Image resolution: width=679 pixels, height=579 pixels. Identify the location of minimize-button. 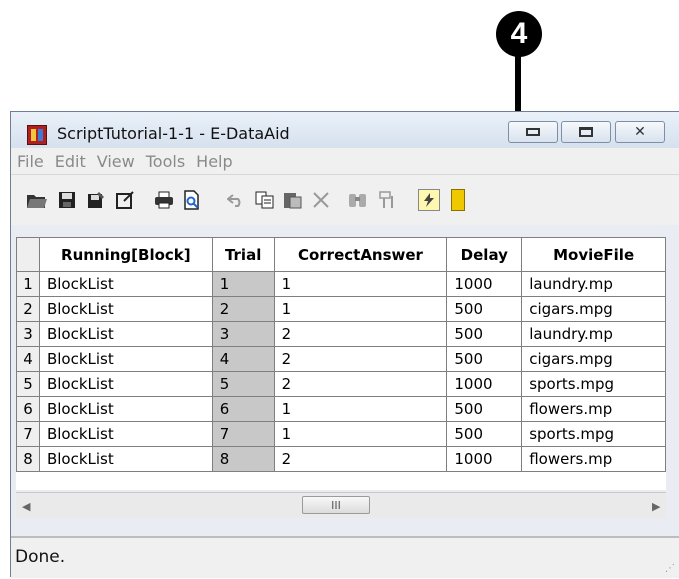
(533, 132).